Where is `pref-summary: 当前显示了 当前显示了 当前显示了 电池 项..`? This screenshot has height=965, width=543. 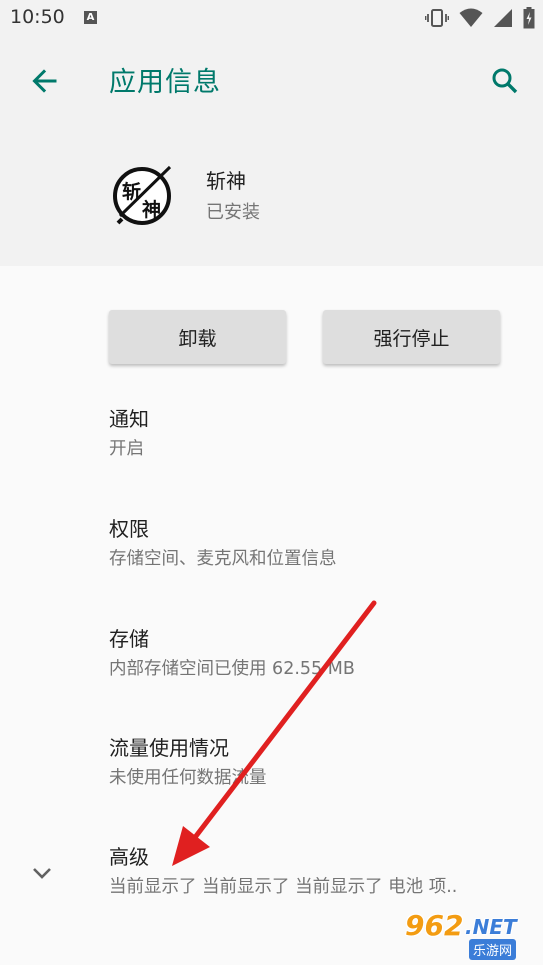 pref-summary: 当前显示了 当前显示了 当前显示了 电池 项.. is located at coordinates (283, 887).